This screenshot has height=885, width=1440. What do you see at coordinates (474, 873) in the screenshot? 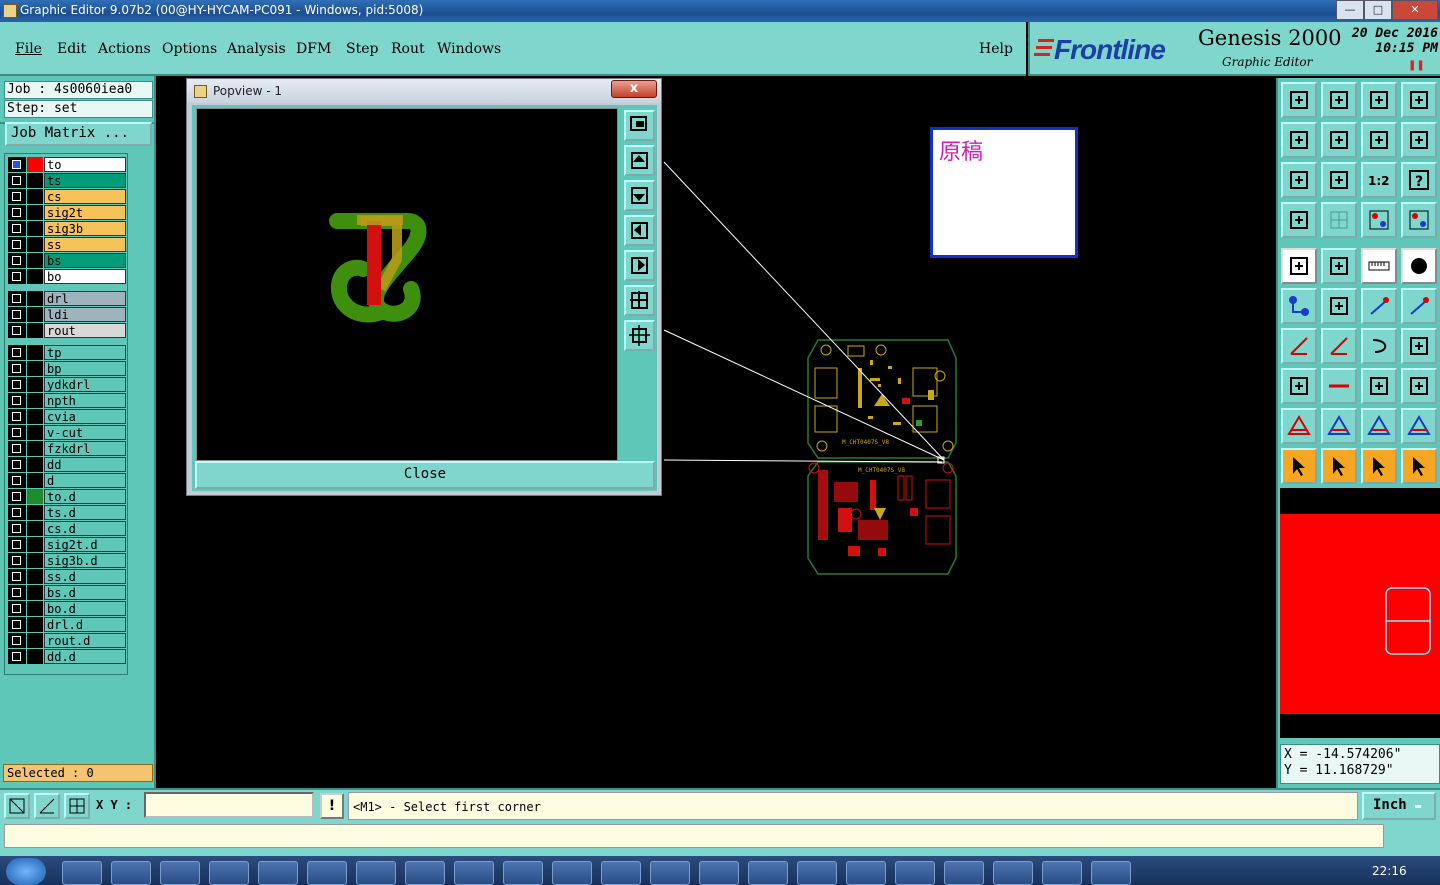
I see `doc-task-icon` at bounding box center [474, 873].